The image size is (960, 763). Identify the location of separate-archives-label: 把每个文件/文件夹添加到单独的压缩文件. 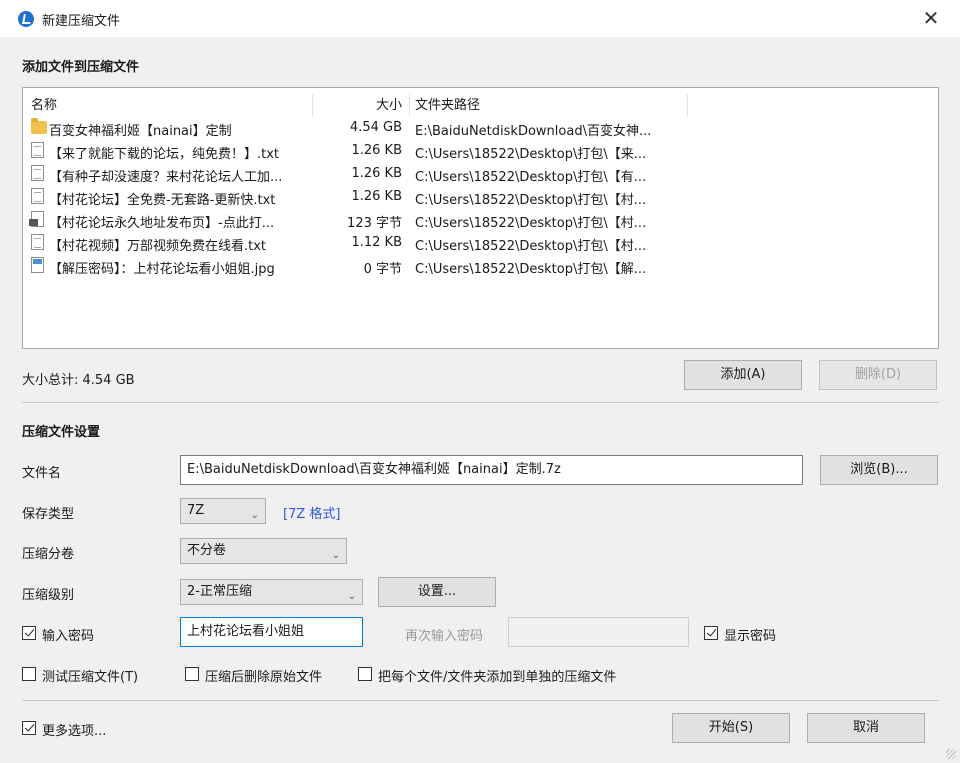
(497, 677).